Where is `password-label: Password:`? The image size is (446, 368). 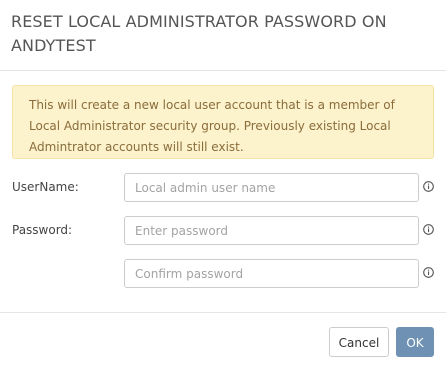
password-label: Password: is located at coordinates (42, 230).